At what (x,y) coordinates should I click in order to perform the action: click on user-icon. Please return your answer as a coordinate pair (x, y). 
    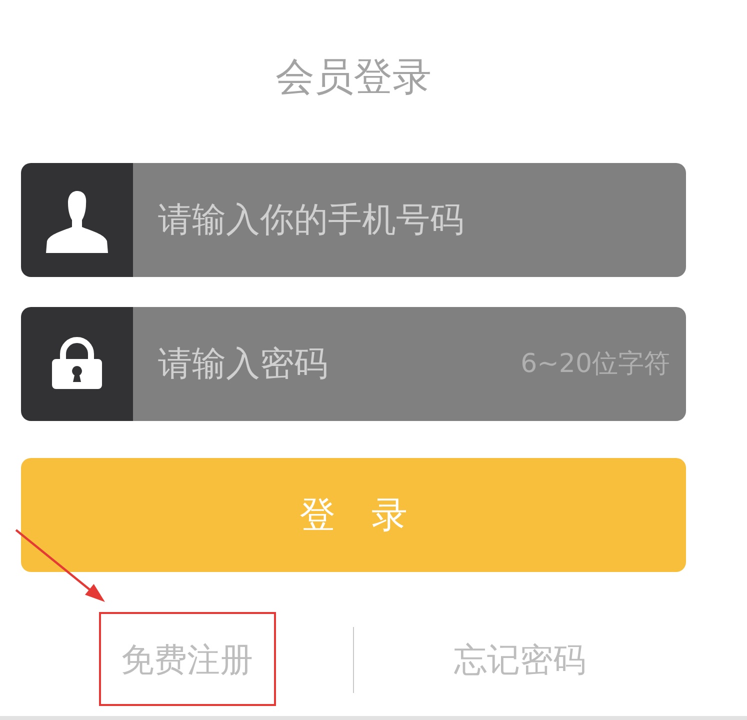
    Looking at the image, I should click on (77, 220).